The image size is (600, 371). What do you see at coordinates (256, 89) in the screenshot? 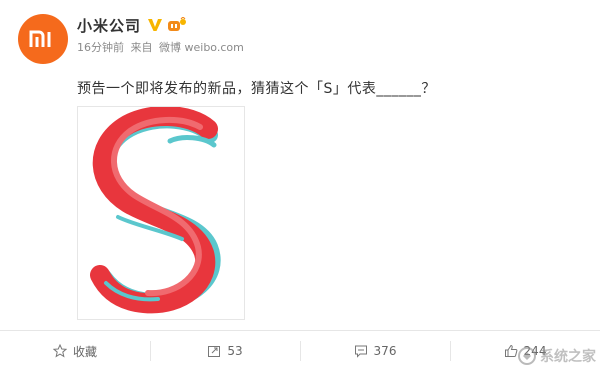
I see `post-text: 预告一个即将发布的新品，猜猜这个「S」代表______？` at bounding box center [256, 89].